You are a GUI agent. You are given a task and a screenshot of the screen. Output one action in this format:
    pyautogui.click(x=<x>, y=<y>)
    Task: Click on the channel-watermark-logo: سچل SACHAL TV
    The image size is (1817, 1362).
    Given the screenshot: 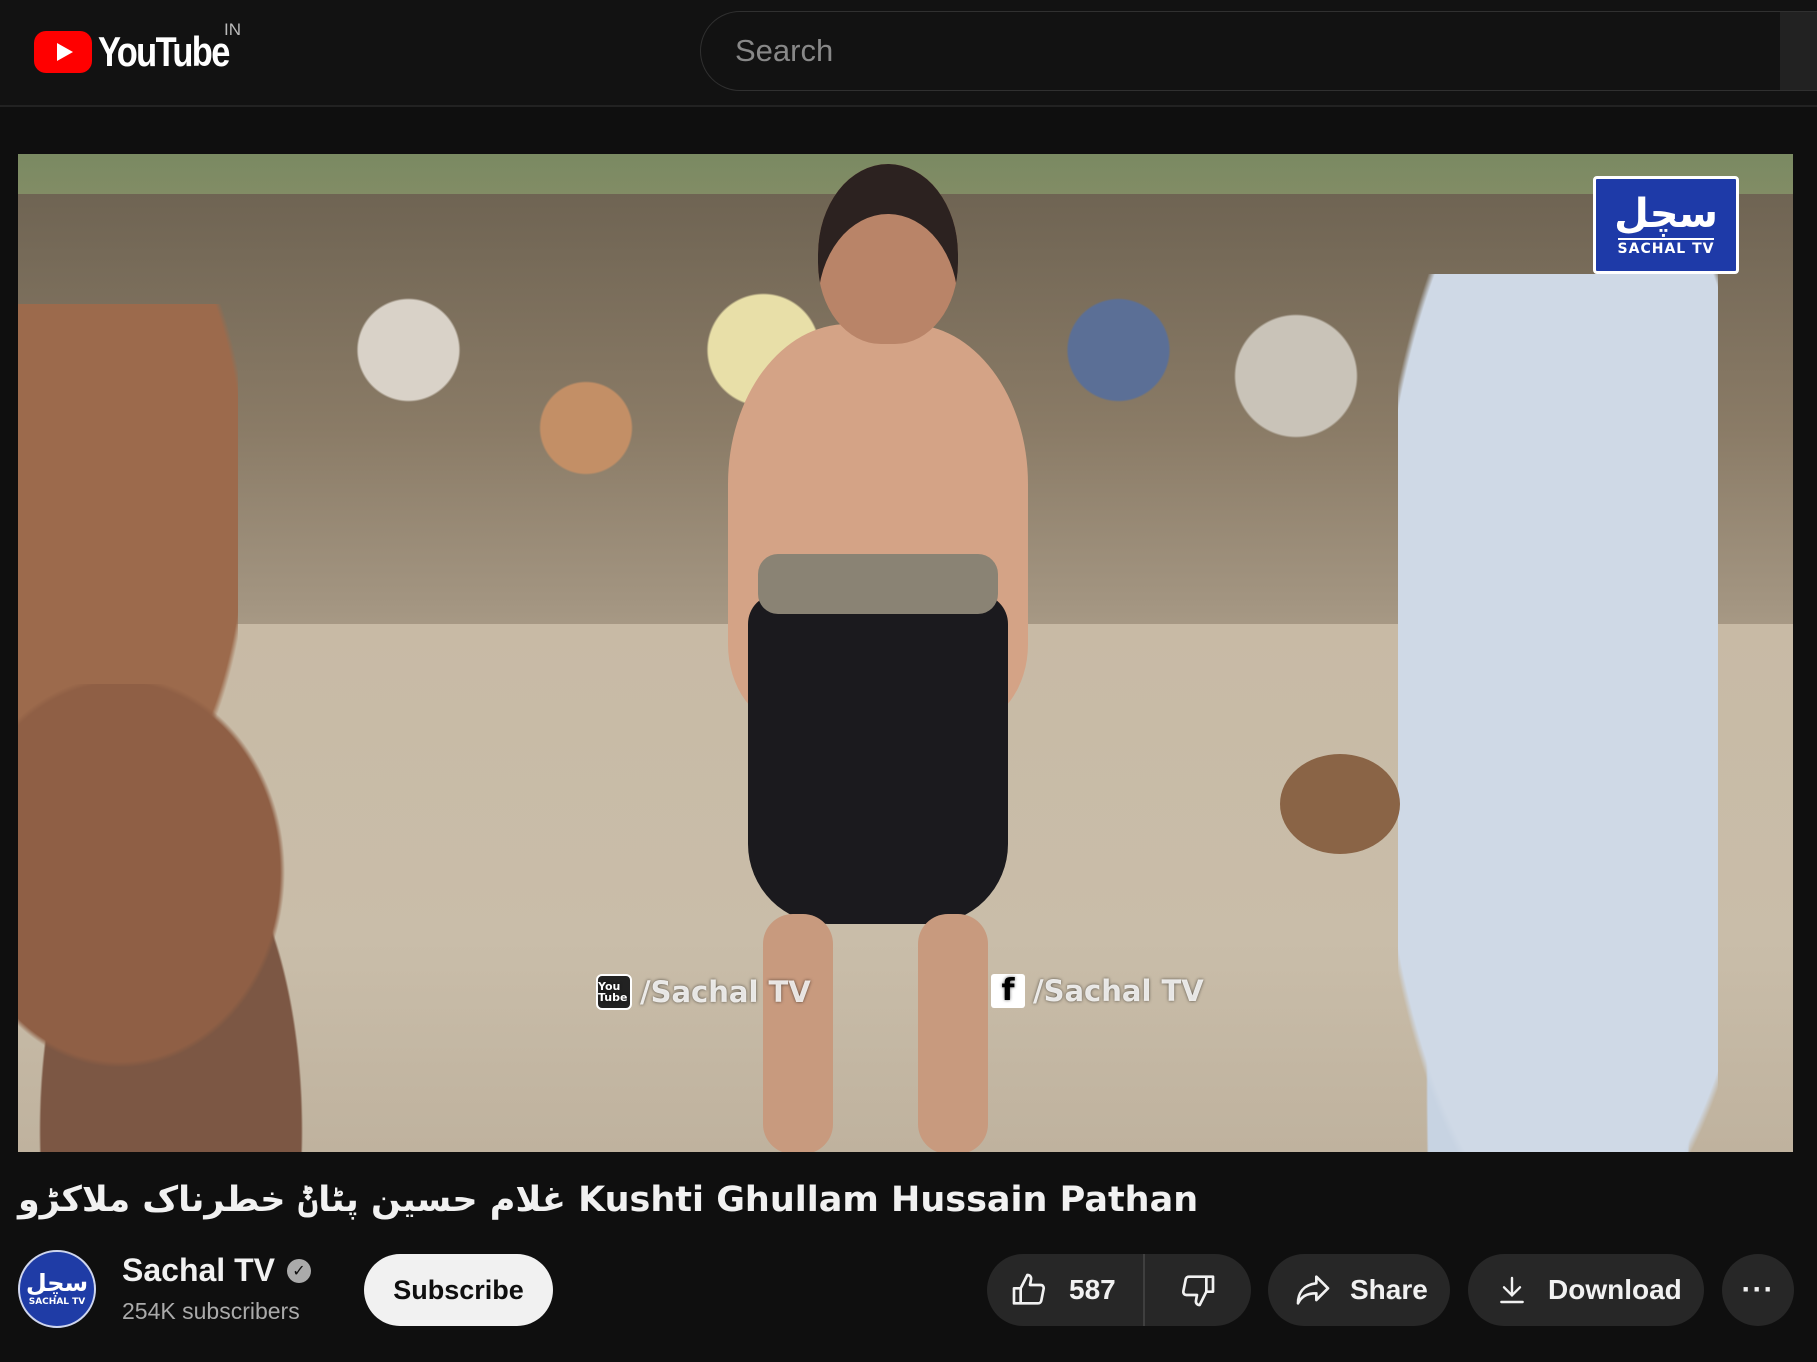 What is the action you would take?
    pyautogui.click(x=1666, y=225)
    